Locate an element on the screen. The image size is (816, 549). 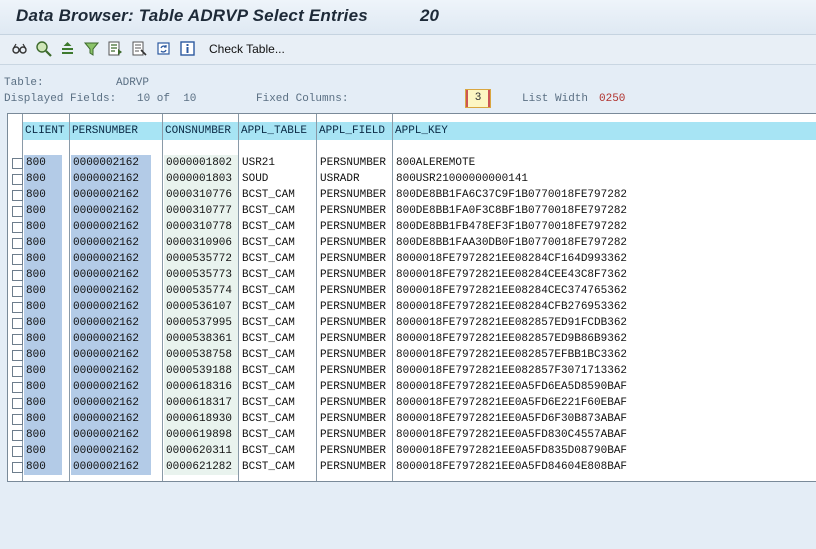
column-header-client: CLIENT is located at coordinates (46, 131).